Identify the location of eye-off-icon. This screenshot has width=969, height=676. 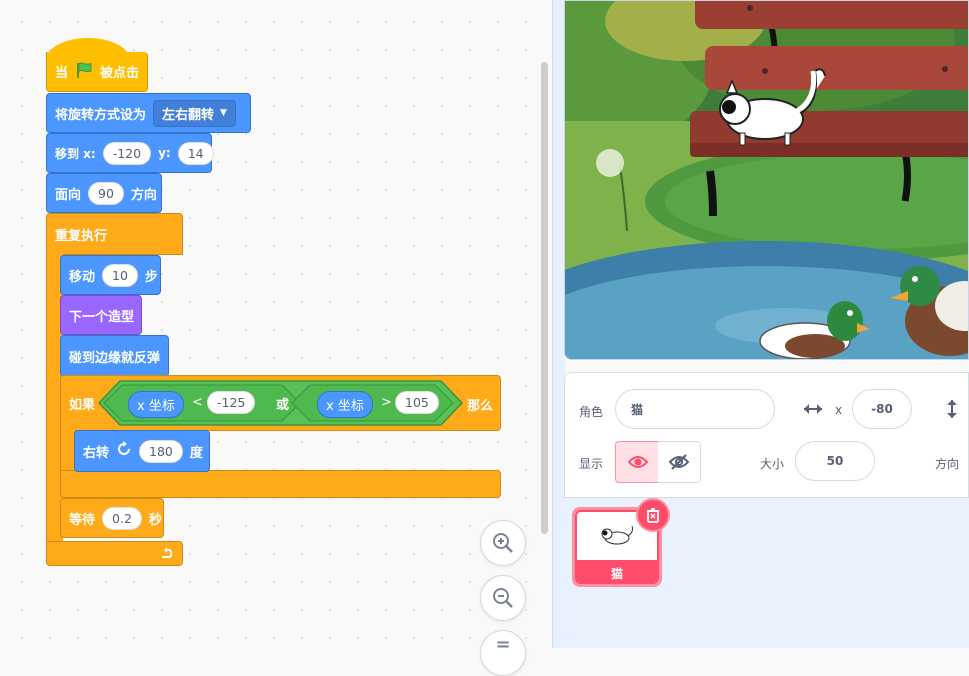
(679, 462).